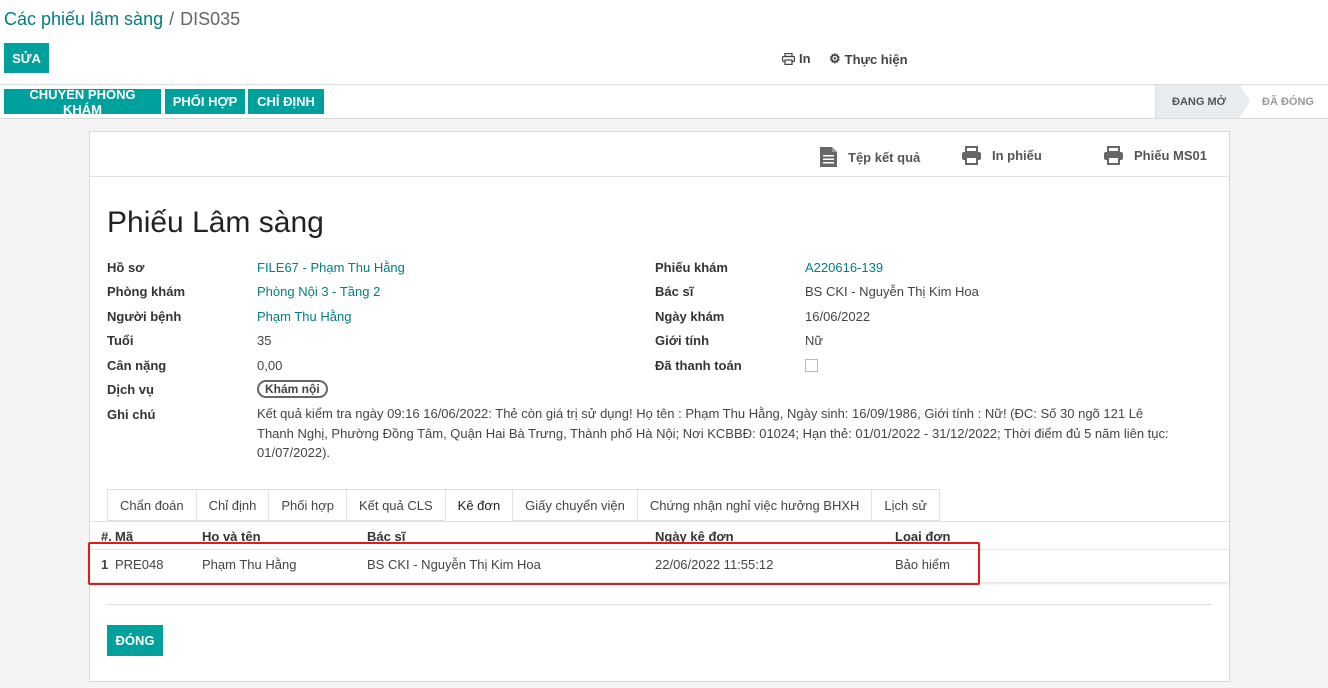 This screenshot has height=688, width=1328. Describe the element at coordinates (682, 340) in the screenshot. I see `gender-label: Giới tính` at that location.